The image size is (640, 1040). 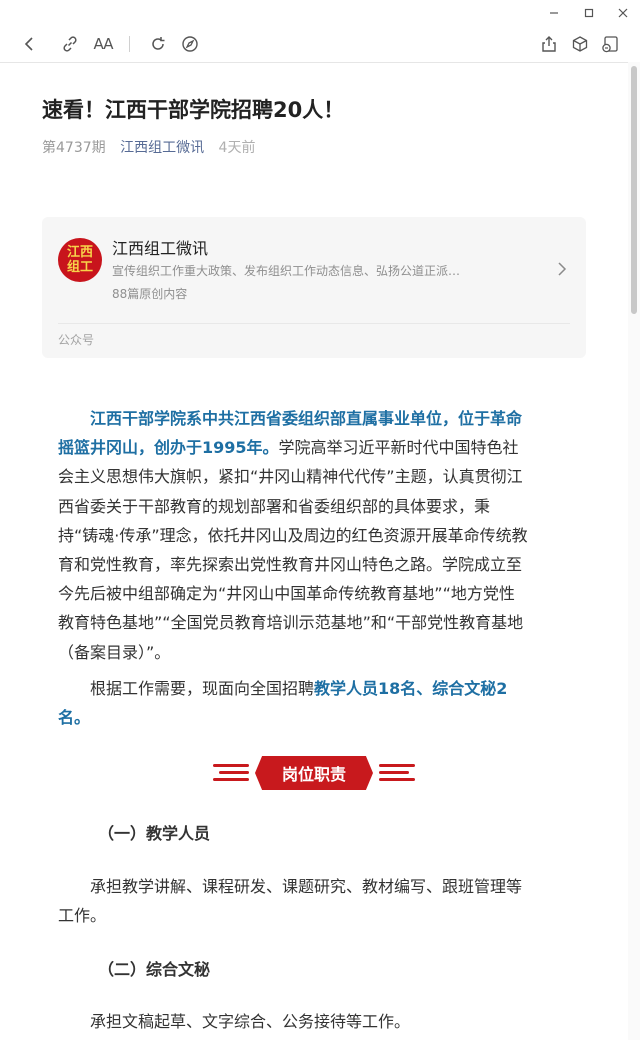 I want to click on recruitment-line-1: 根据工作需要，现面向全国招聘教学人员18名、综合文秘2, so click(x=299, y=688).